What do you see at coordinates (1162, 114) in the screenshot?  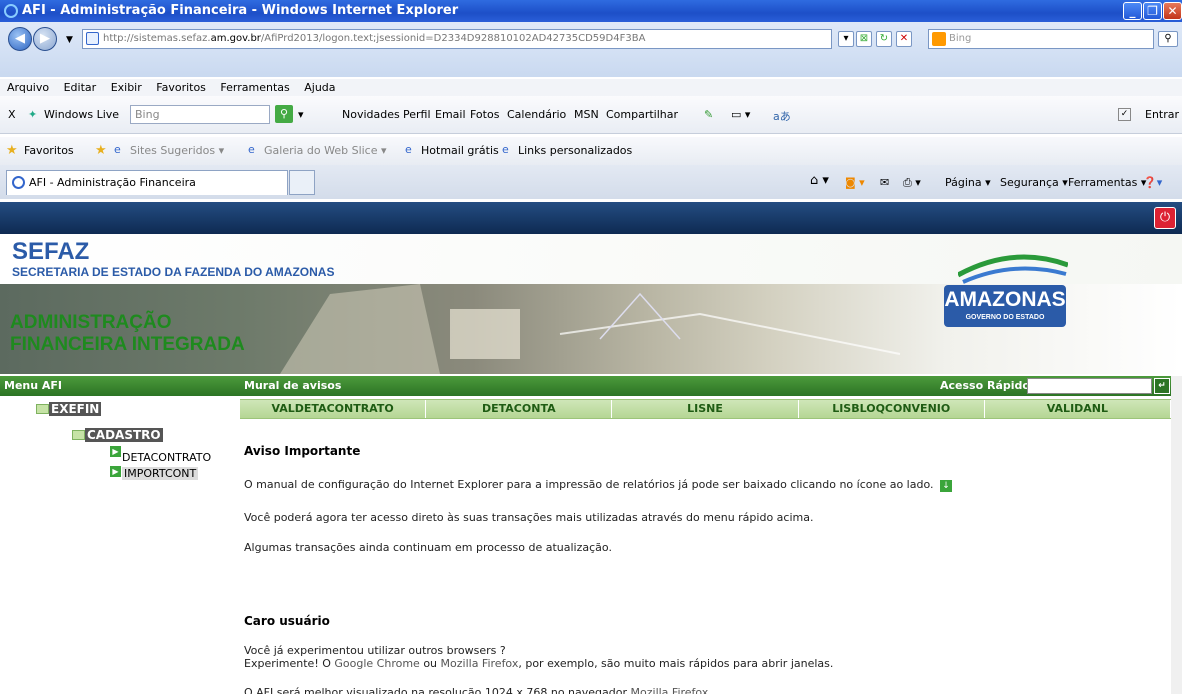 I see `wl-signin: Entrar` at bounding box center [1162, 114].